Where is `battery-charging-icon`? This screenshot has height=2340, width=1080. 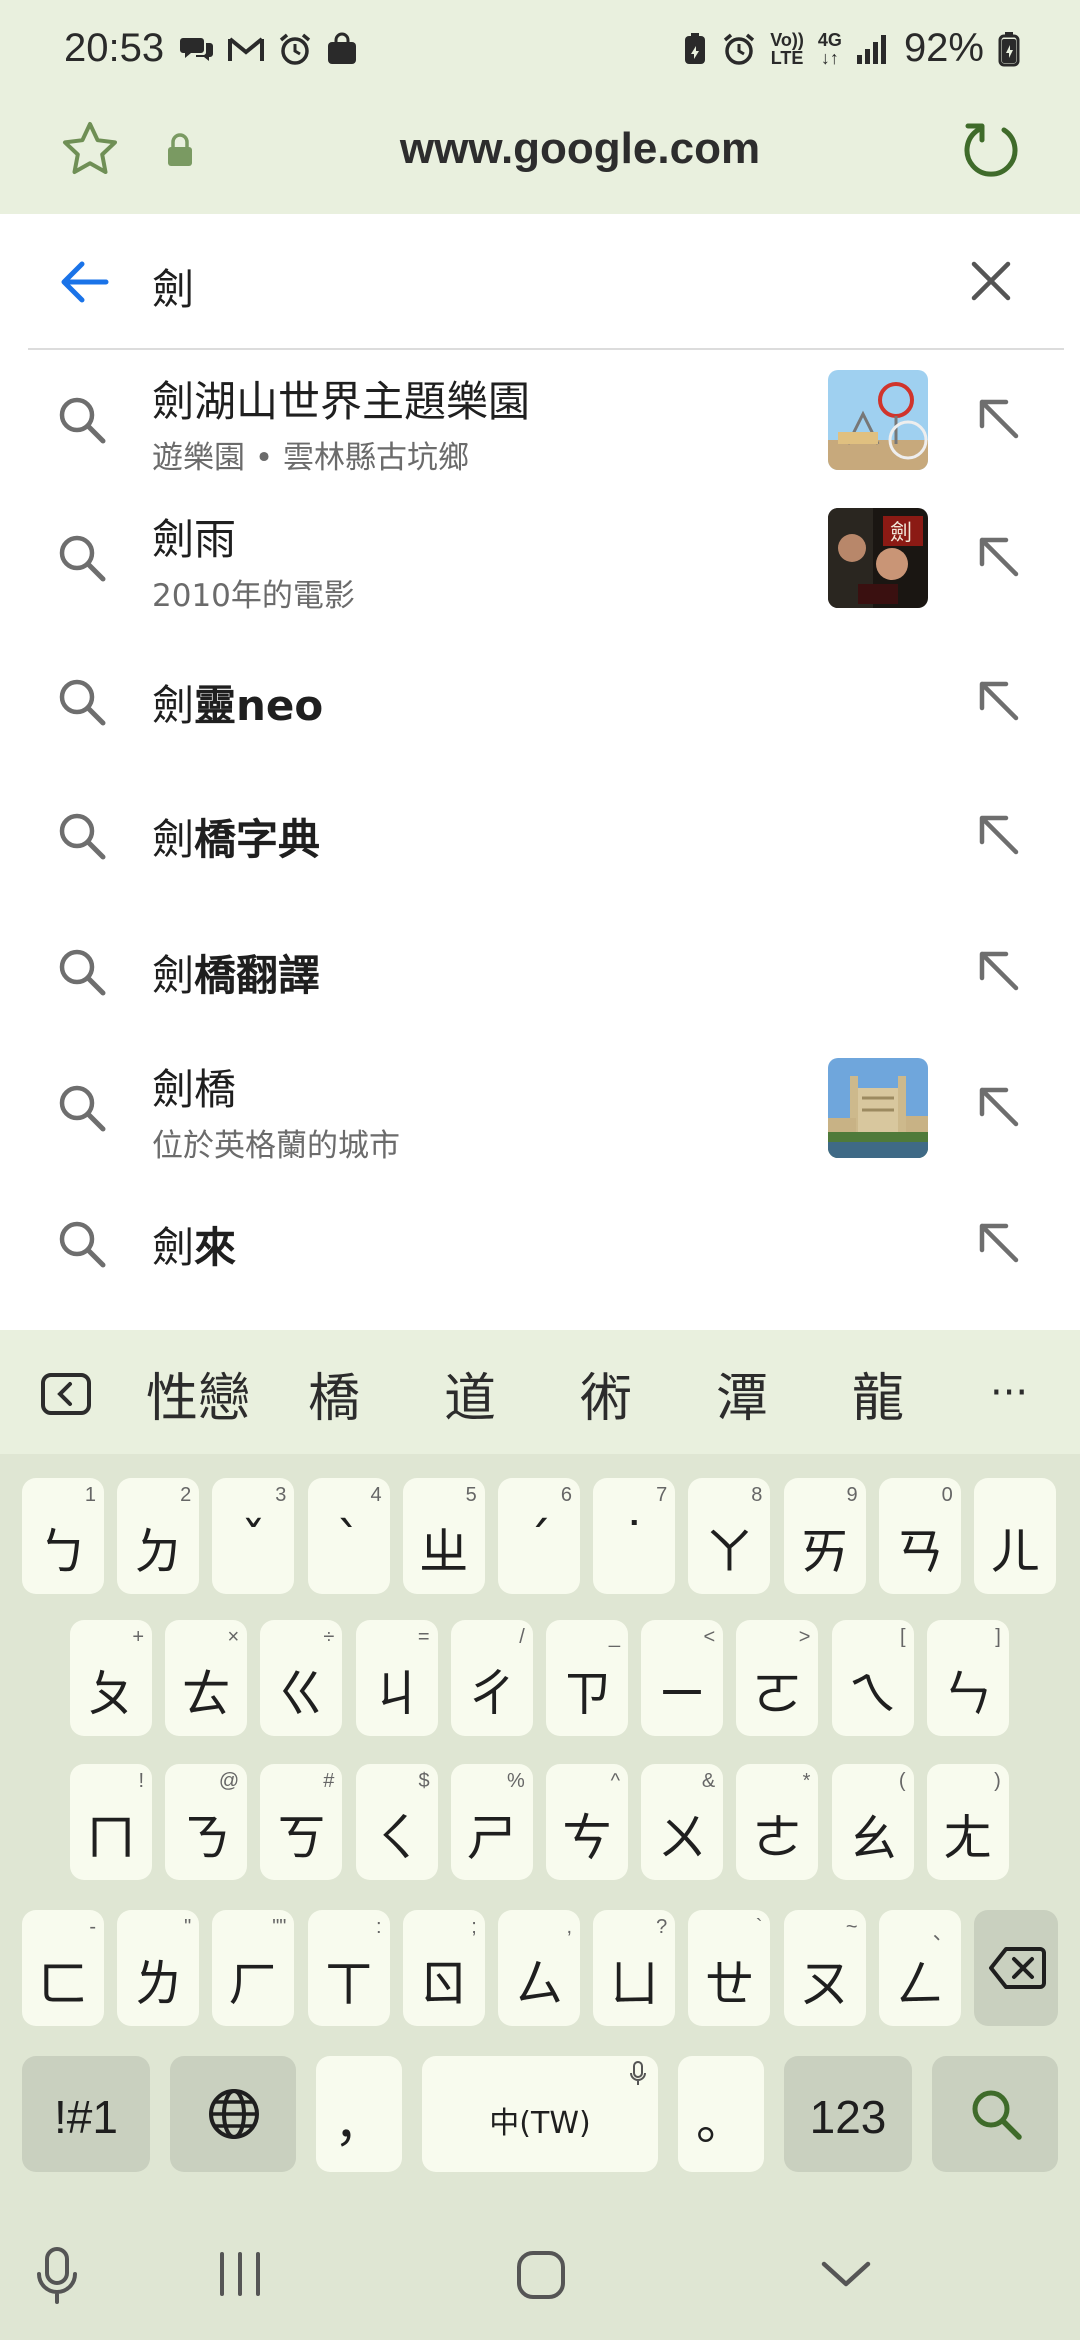
battery-charging-icon is located at coordinates (1009, 48).